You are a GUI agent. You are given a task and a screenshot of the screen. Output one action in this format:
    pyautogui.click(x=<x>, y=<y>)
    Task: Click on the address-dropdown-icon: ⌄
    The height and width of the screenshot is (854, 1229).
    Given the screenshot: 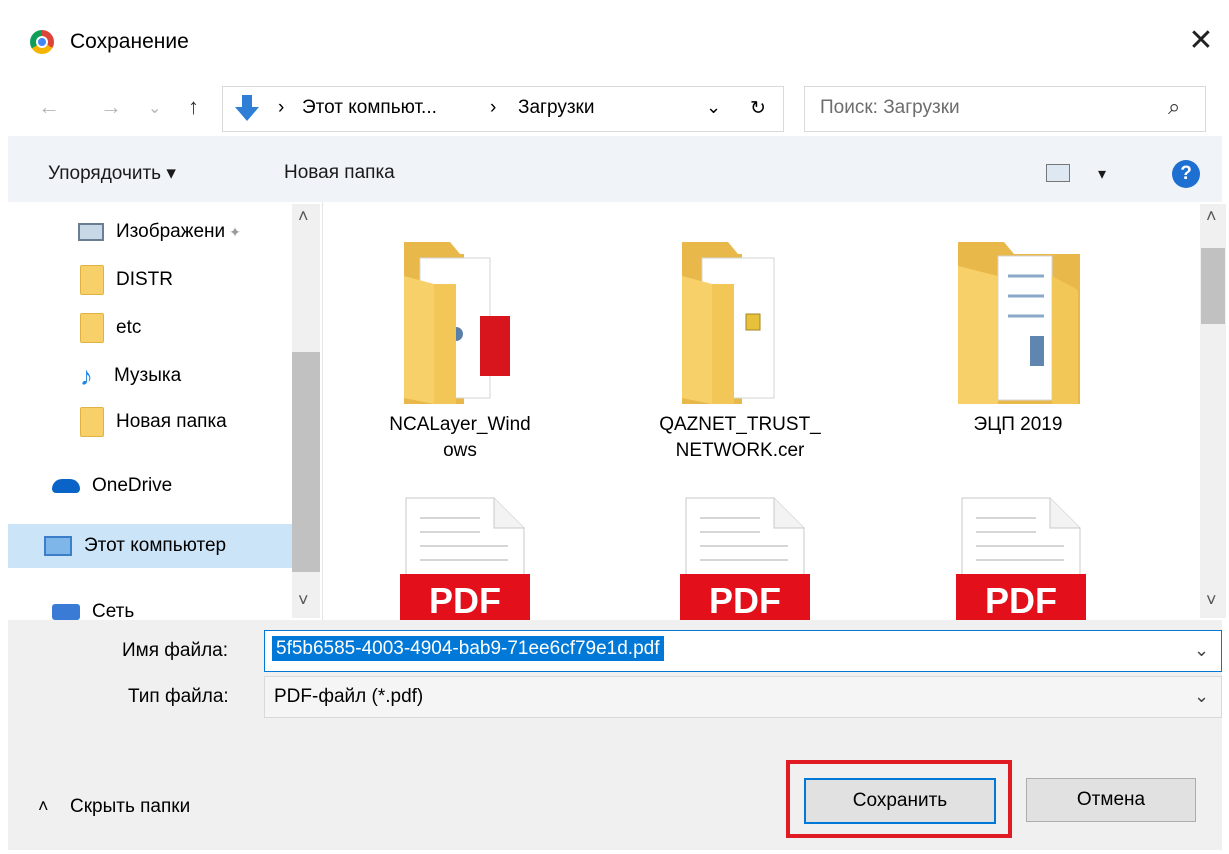 What is the action you would take?
    pyautogui.click(x=713, y=107)
    